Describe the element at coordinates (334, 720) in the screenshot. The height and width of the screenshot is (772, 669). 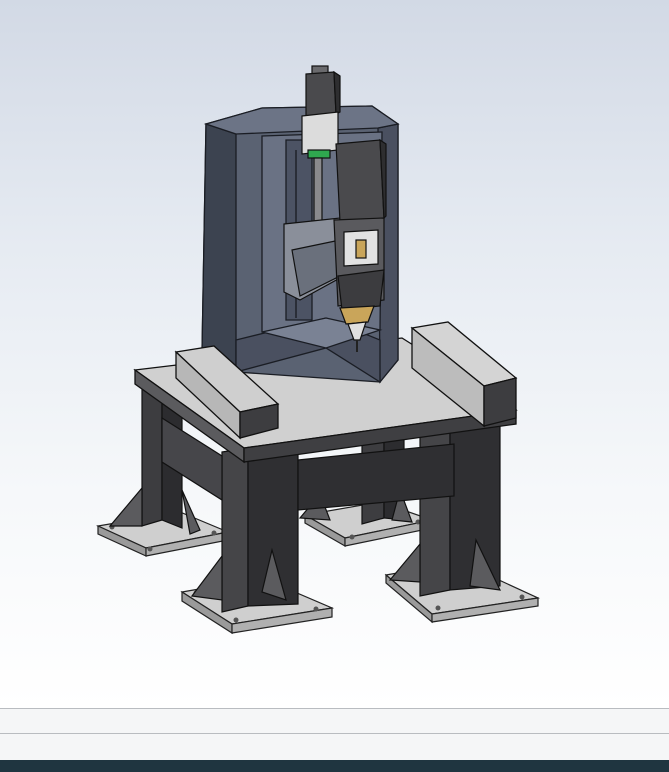
I see `feature-tree-bar` at that location.